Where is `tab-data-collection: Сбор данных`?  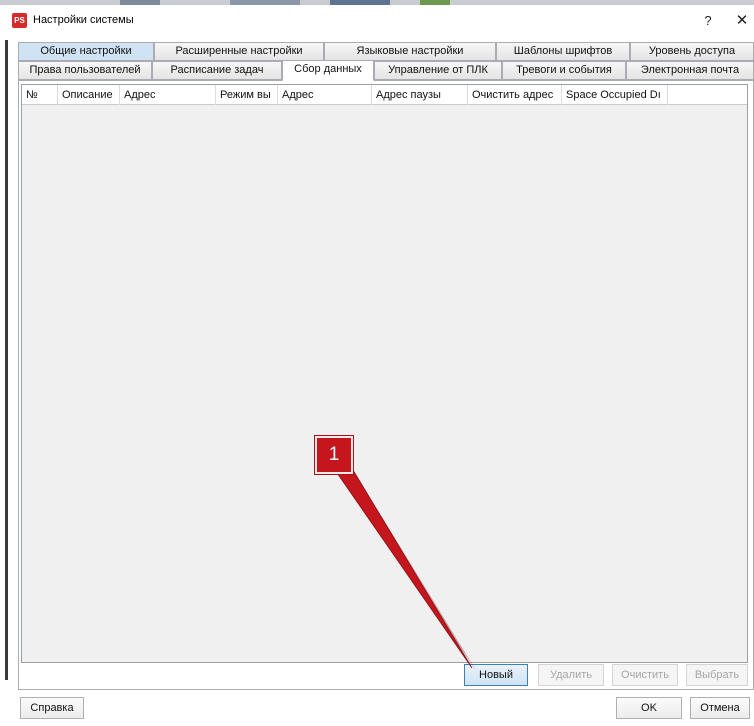
tab-data-collection: Сбор данных is located at coordinates (328, 70).